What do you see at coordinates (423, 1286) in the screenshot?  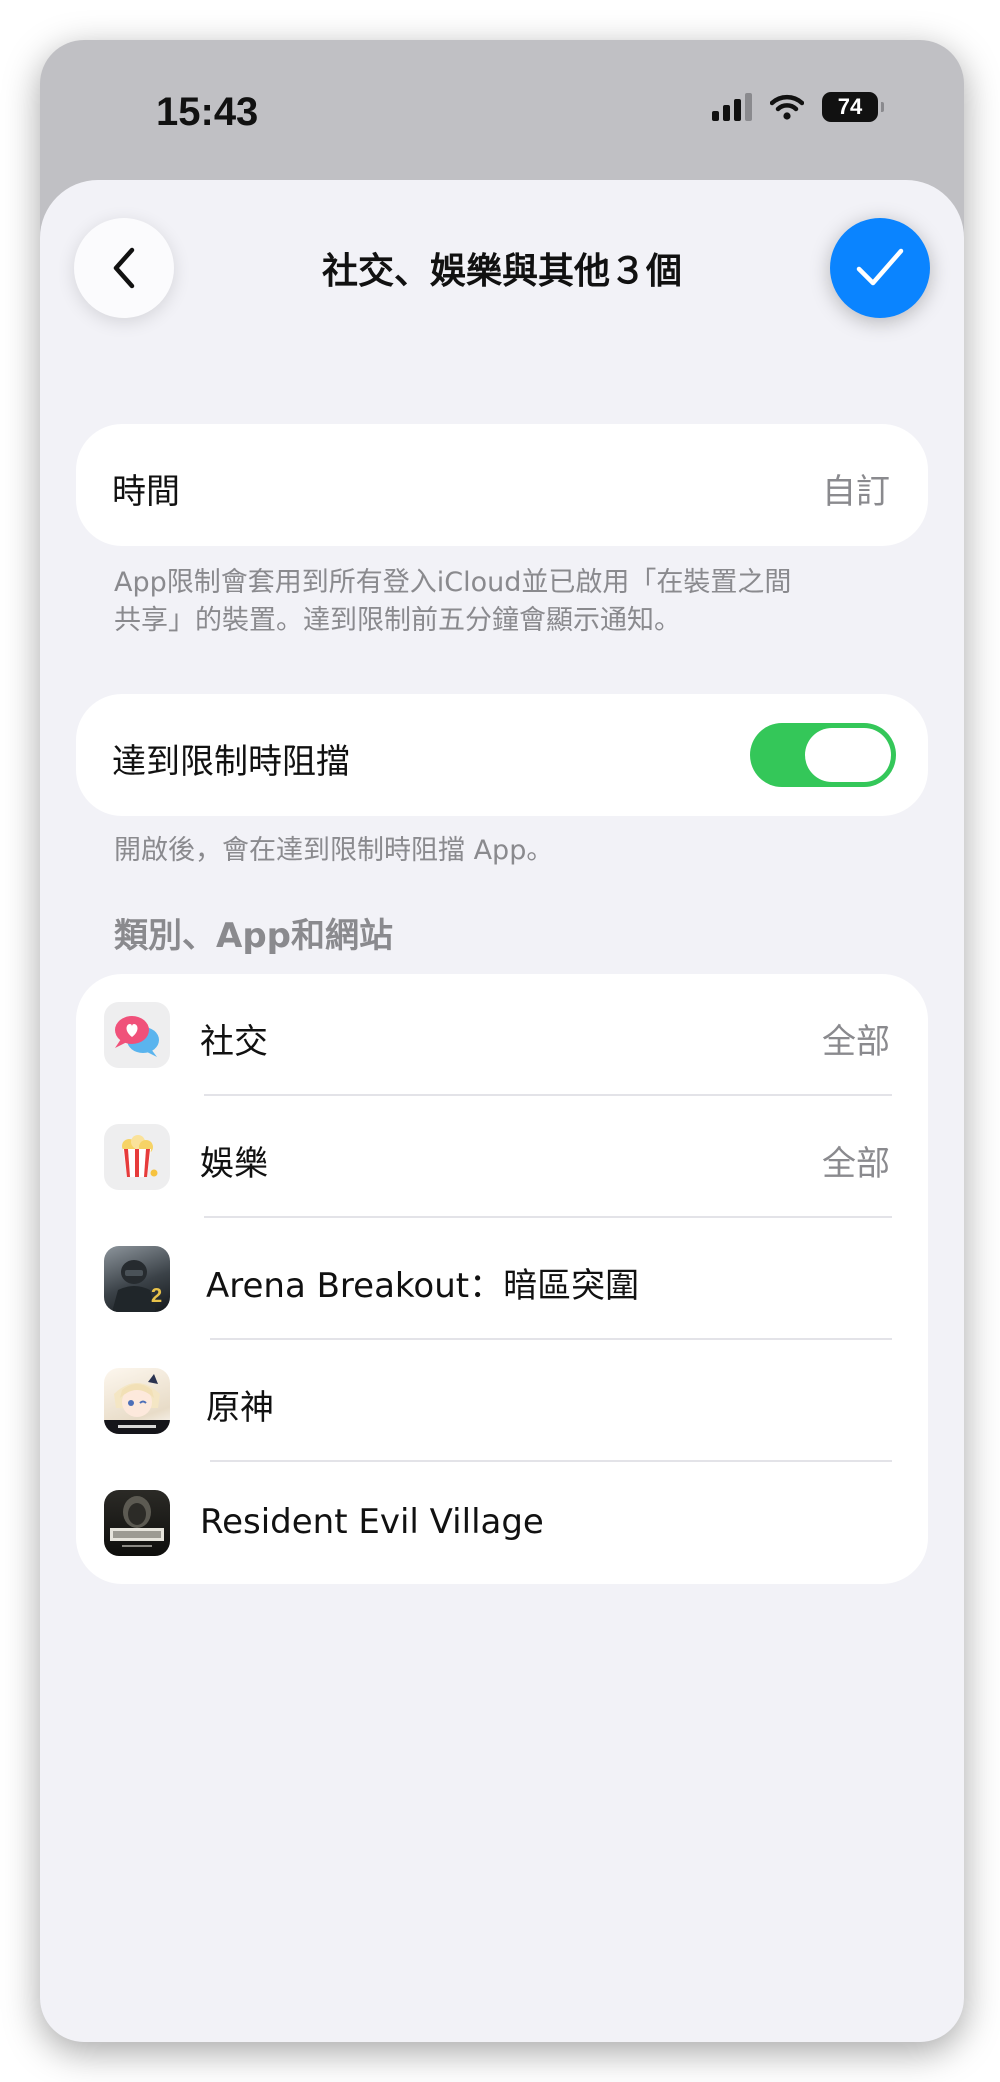 I see `list-item-label: Arena Breakout：暗區突圍` at bounding box center [423, 1286].